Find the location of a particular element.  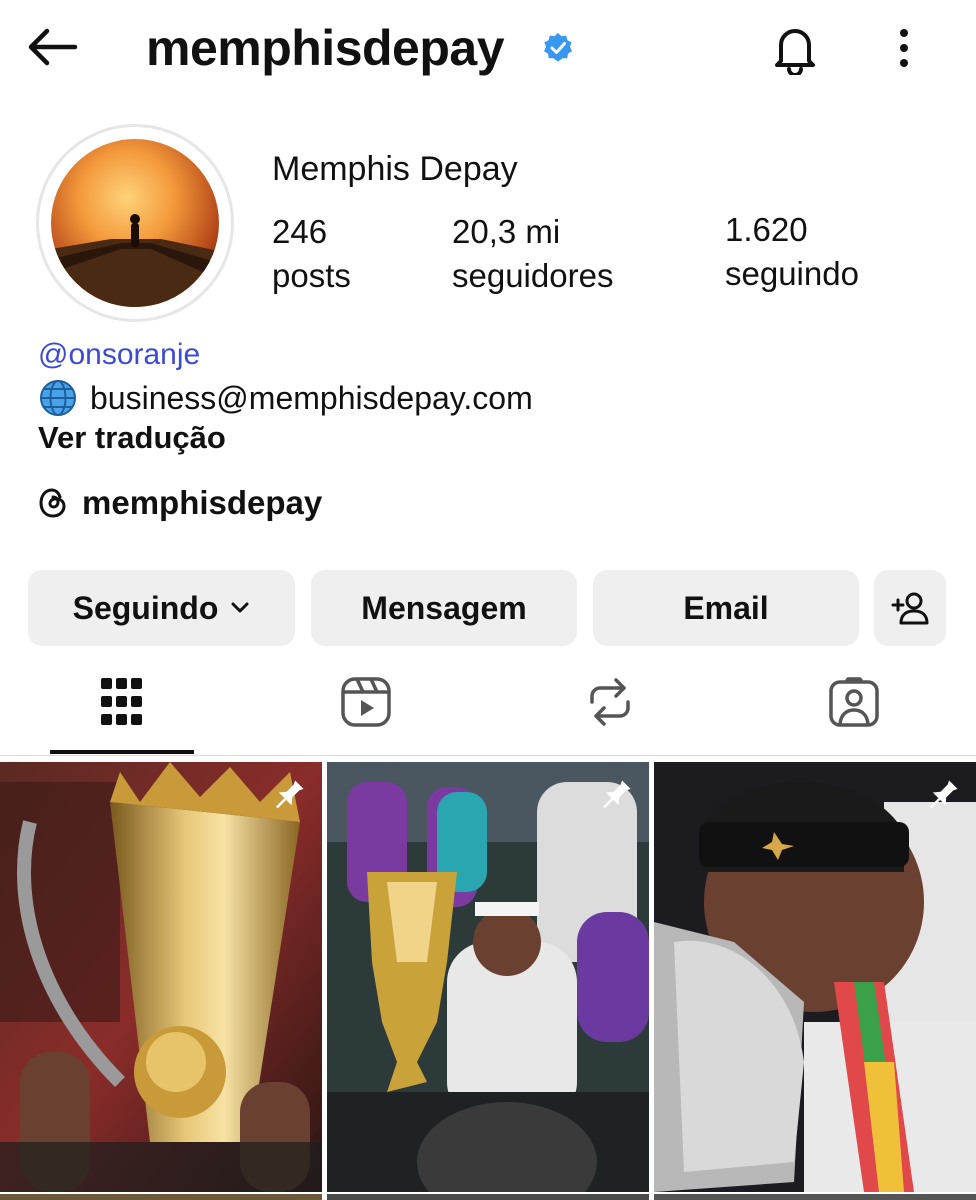

grid-icon is located at coordinates (121, 701).